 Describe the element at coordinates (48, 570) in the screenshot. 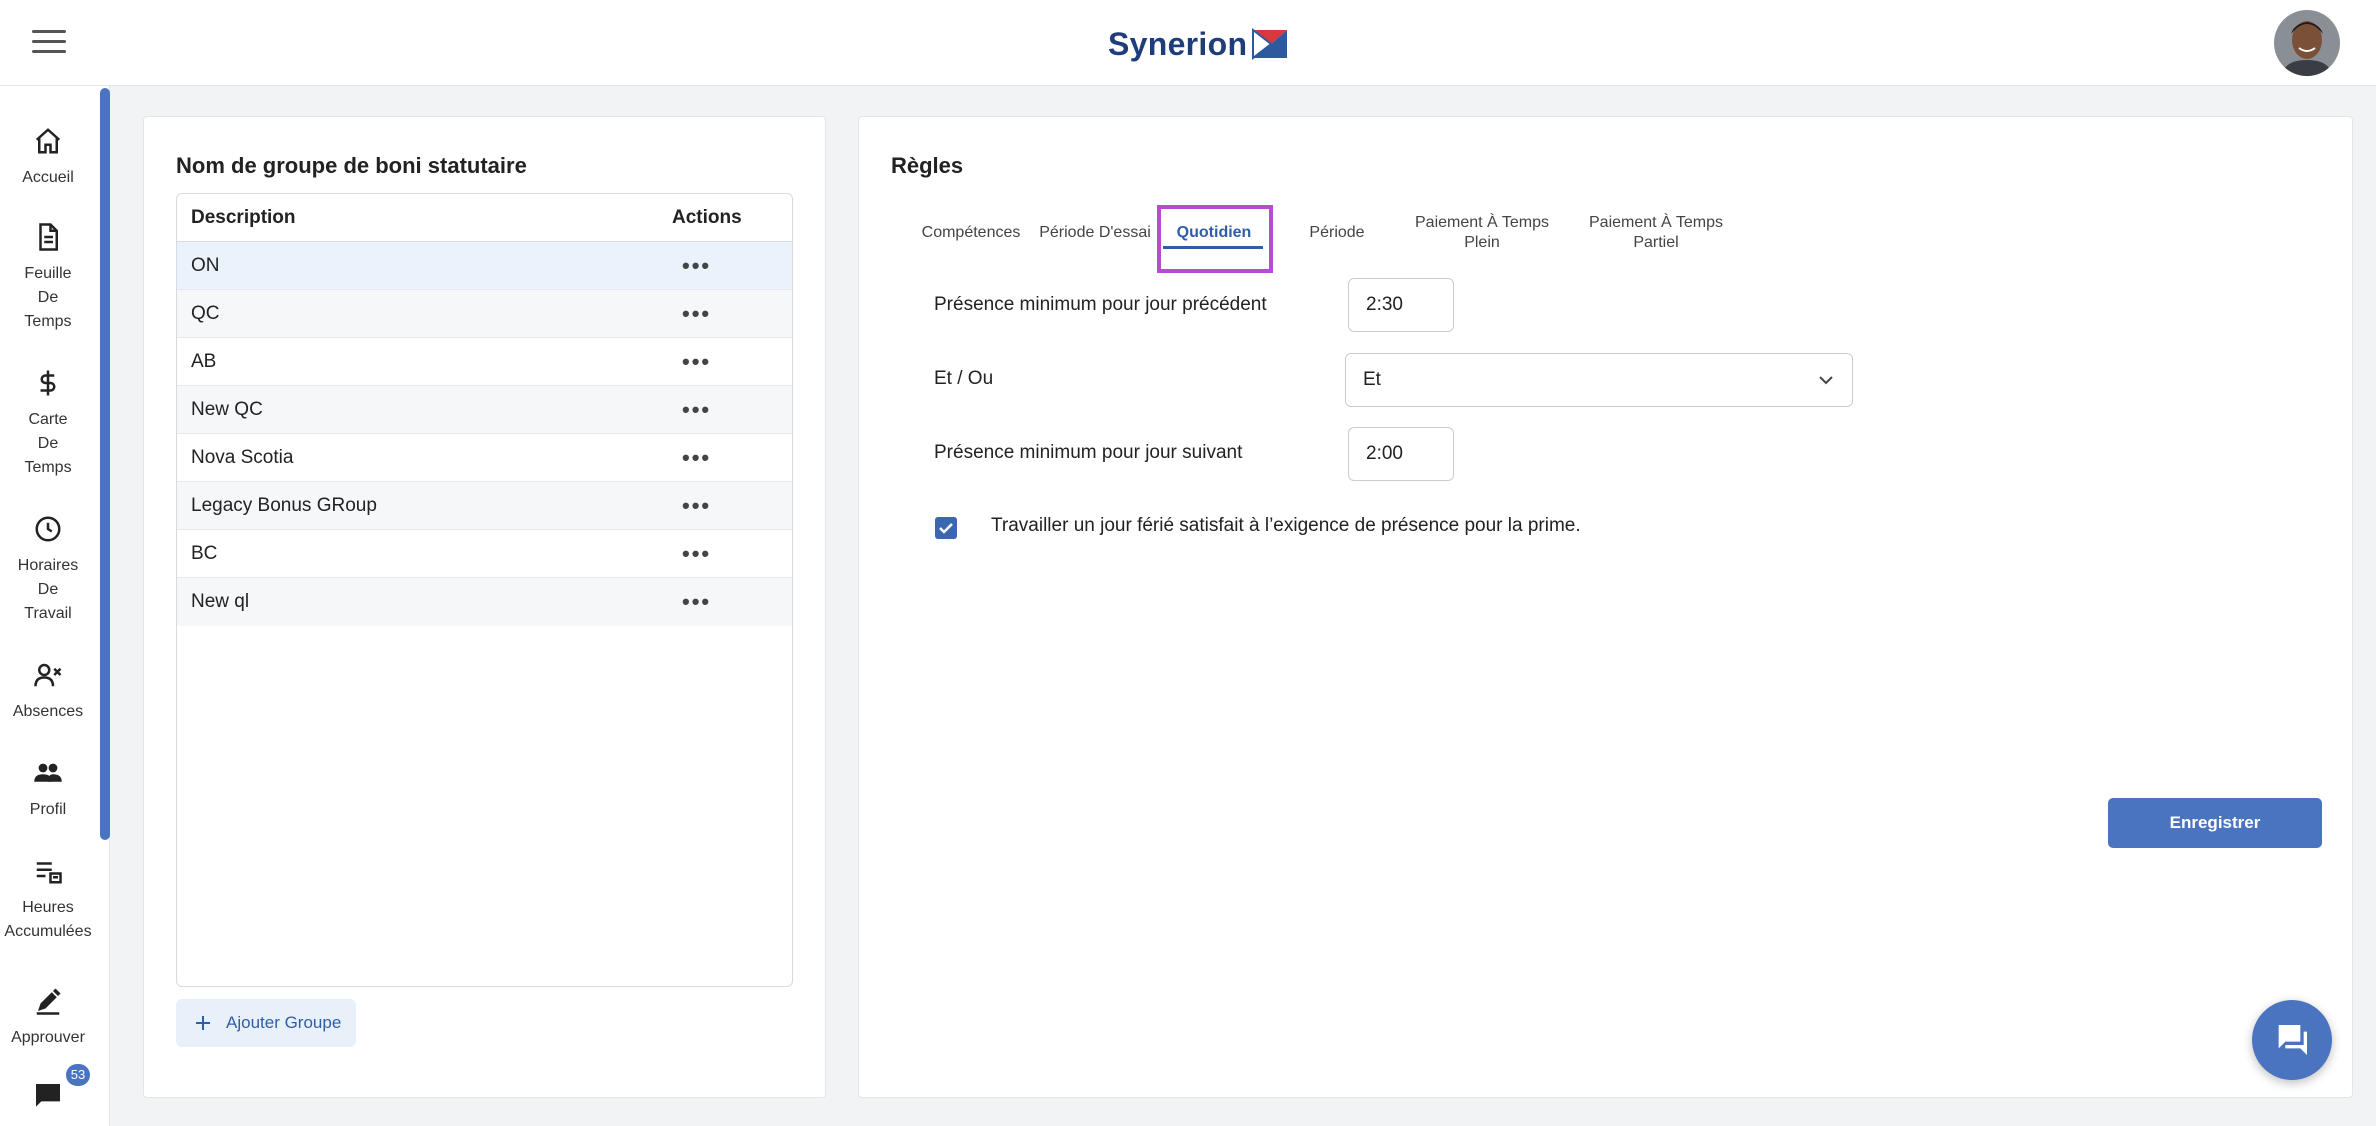

I see `sidebar-item-horaires-de-travail: Horaires De Travail` at that location.